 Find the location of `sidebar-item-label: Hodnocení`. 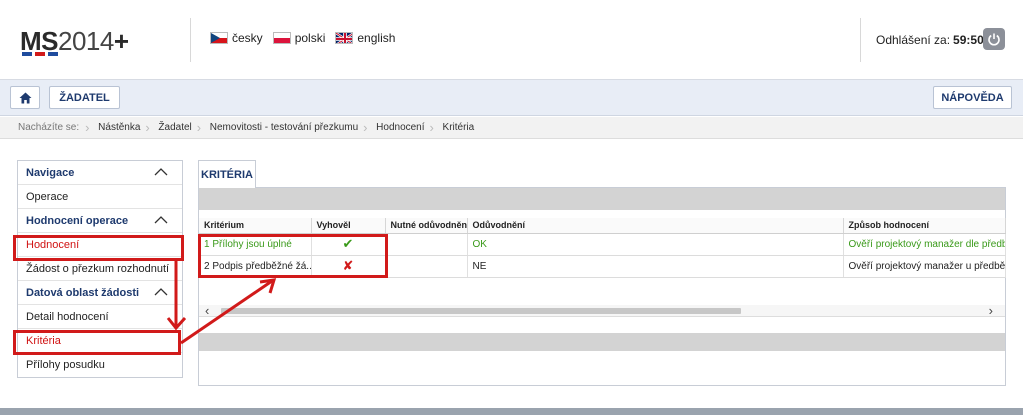

sidebar-item-label: Hodnocení is located at coordinates (53, 244).